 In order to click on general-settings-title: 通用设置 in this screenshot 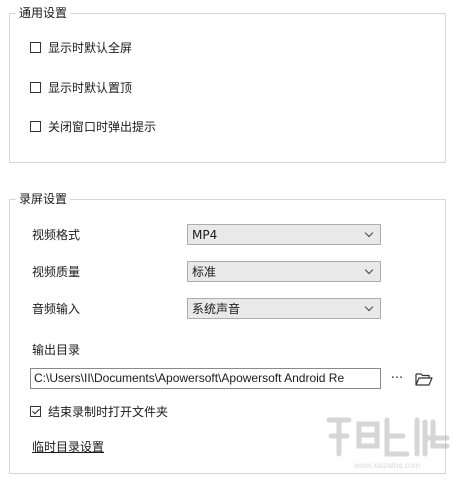, I will do `click(43, 13)`.